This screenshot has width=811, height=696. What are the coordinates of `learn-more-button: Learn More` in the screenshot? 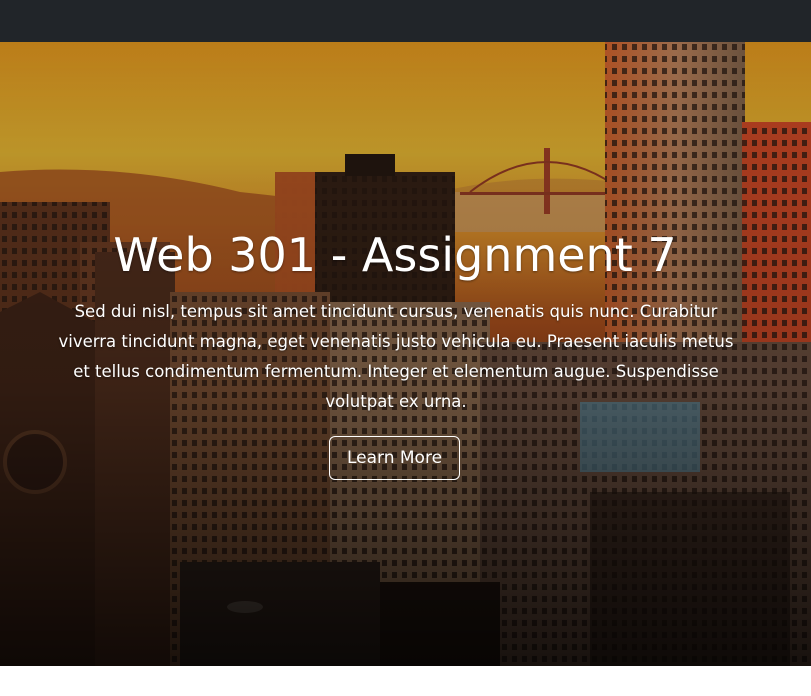 It's located at (394, 458).